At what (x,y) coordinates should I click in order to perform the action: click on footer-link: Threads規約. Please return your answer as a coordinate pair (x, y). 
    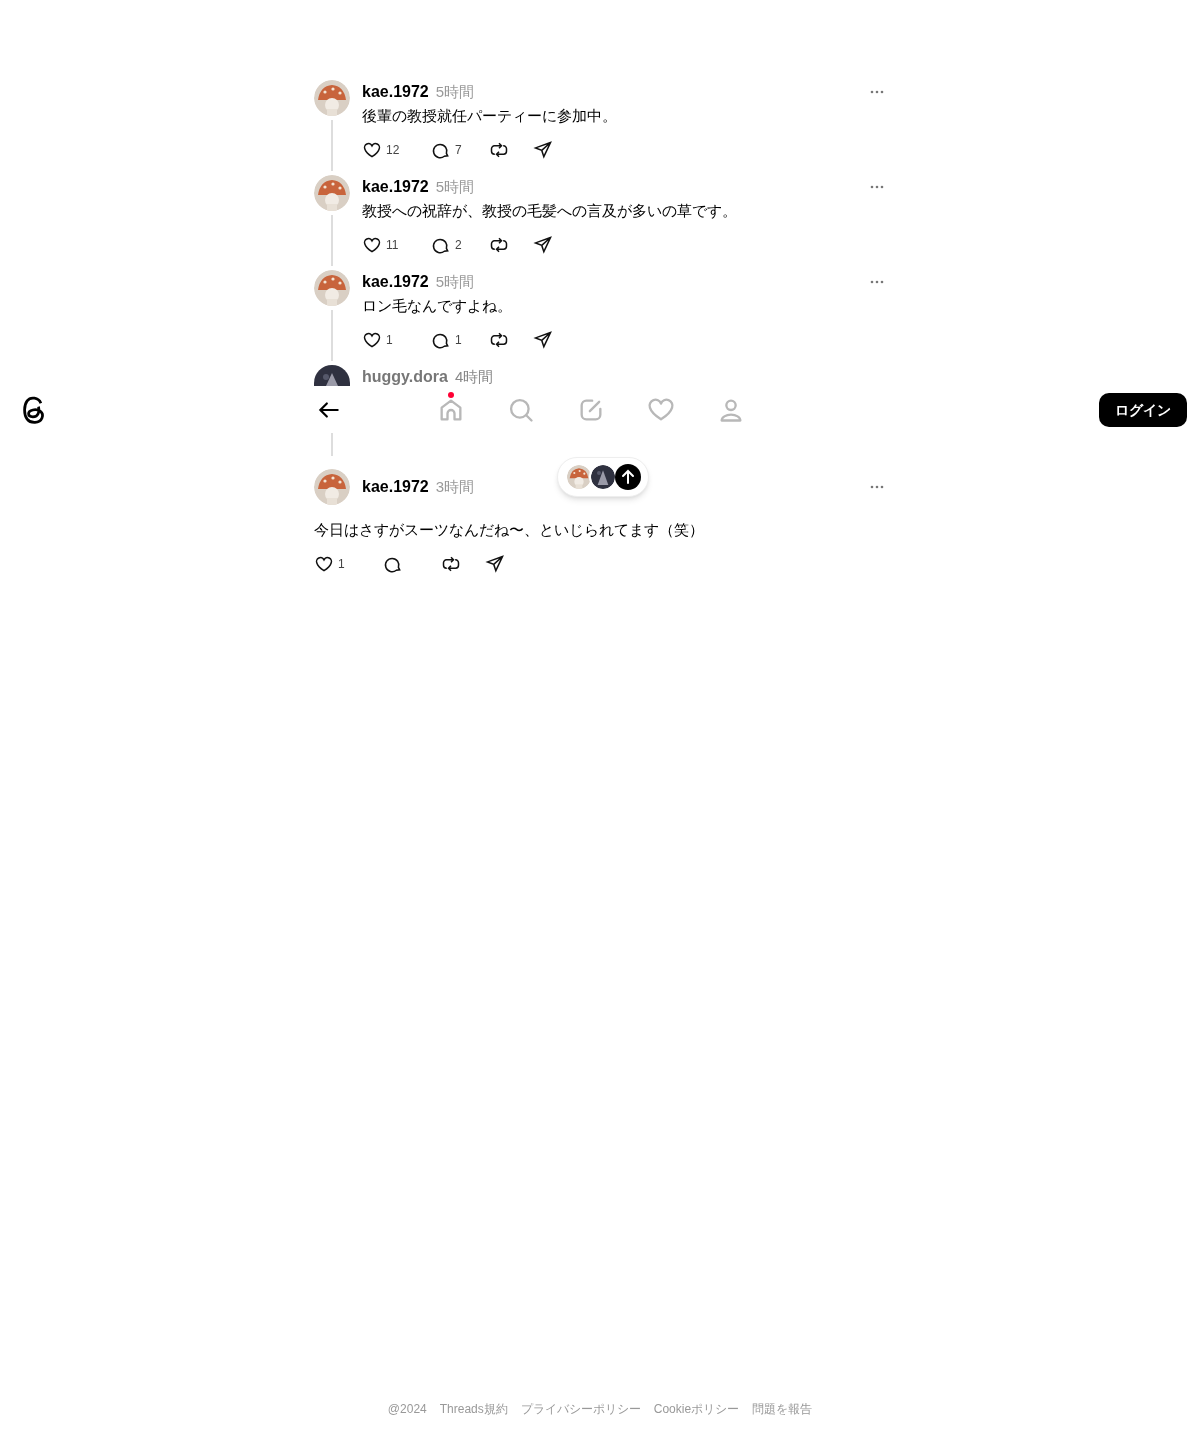
    Looking at the image, I should click on (473, 1409).